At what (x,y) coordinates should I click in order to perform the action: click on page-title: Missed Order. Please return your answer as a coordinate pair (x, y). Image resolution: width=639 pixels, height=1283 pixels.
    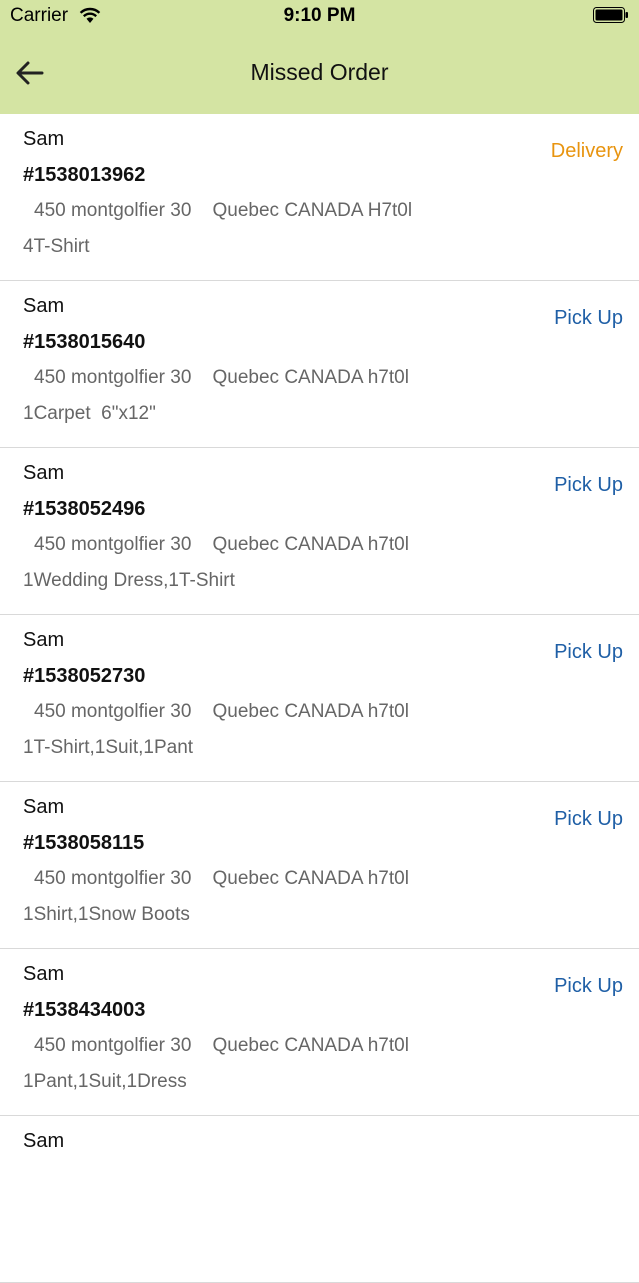
    Looking at the image, I should click on (319, 72).